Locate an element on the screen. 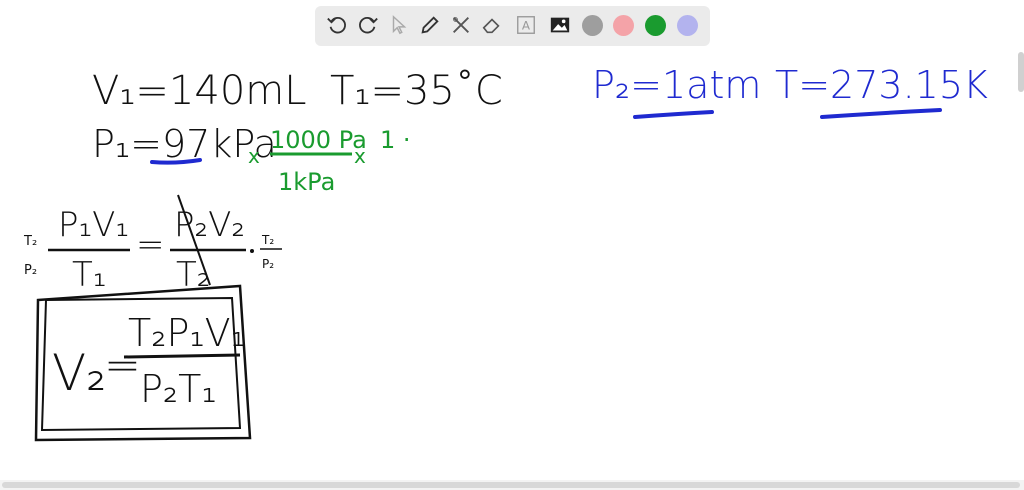  t1-text: T₁=35˚C is located at coordinates (416, 91).